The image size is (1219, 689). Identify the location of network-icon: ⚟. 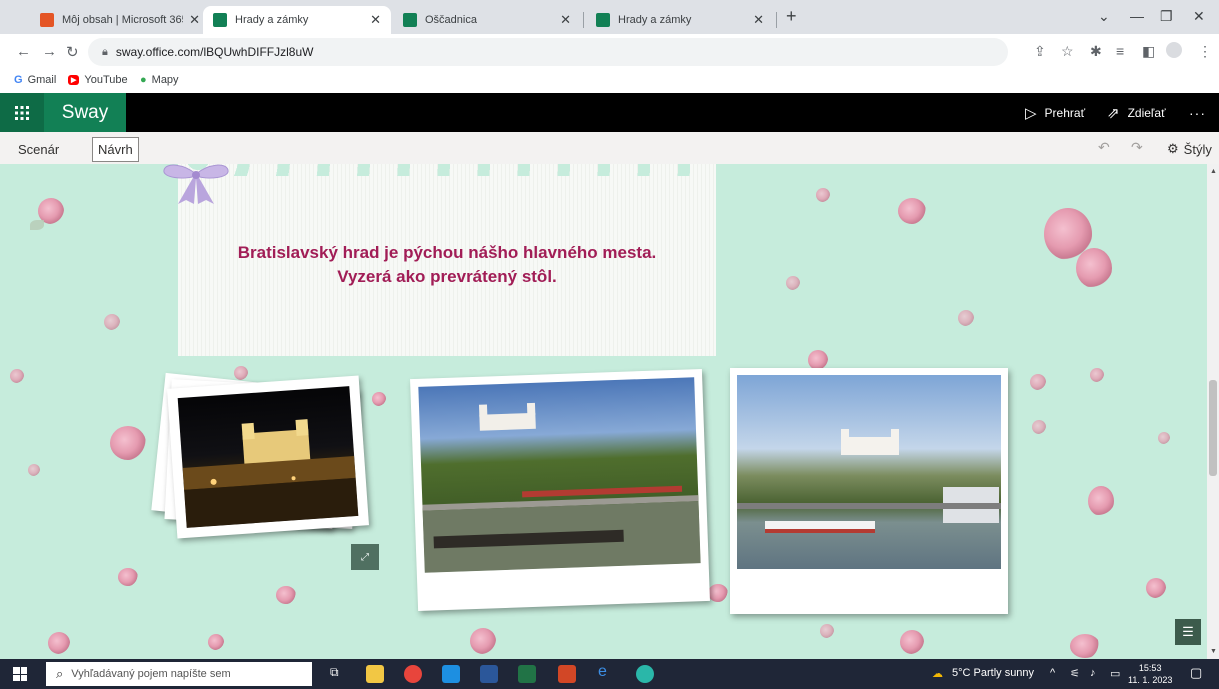
(1075, 673).